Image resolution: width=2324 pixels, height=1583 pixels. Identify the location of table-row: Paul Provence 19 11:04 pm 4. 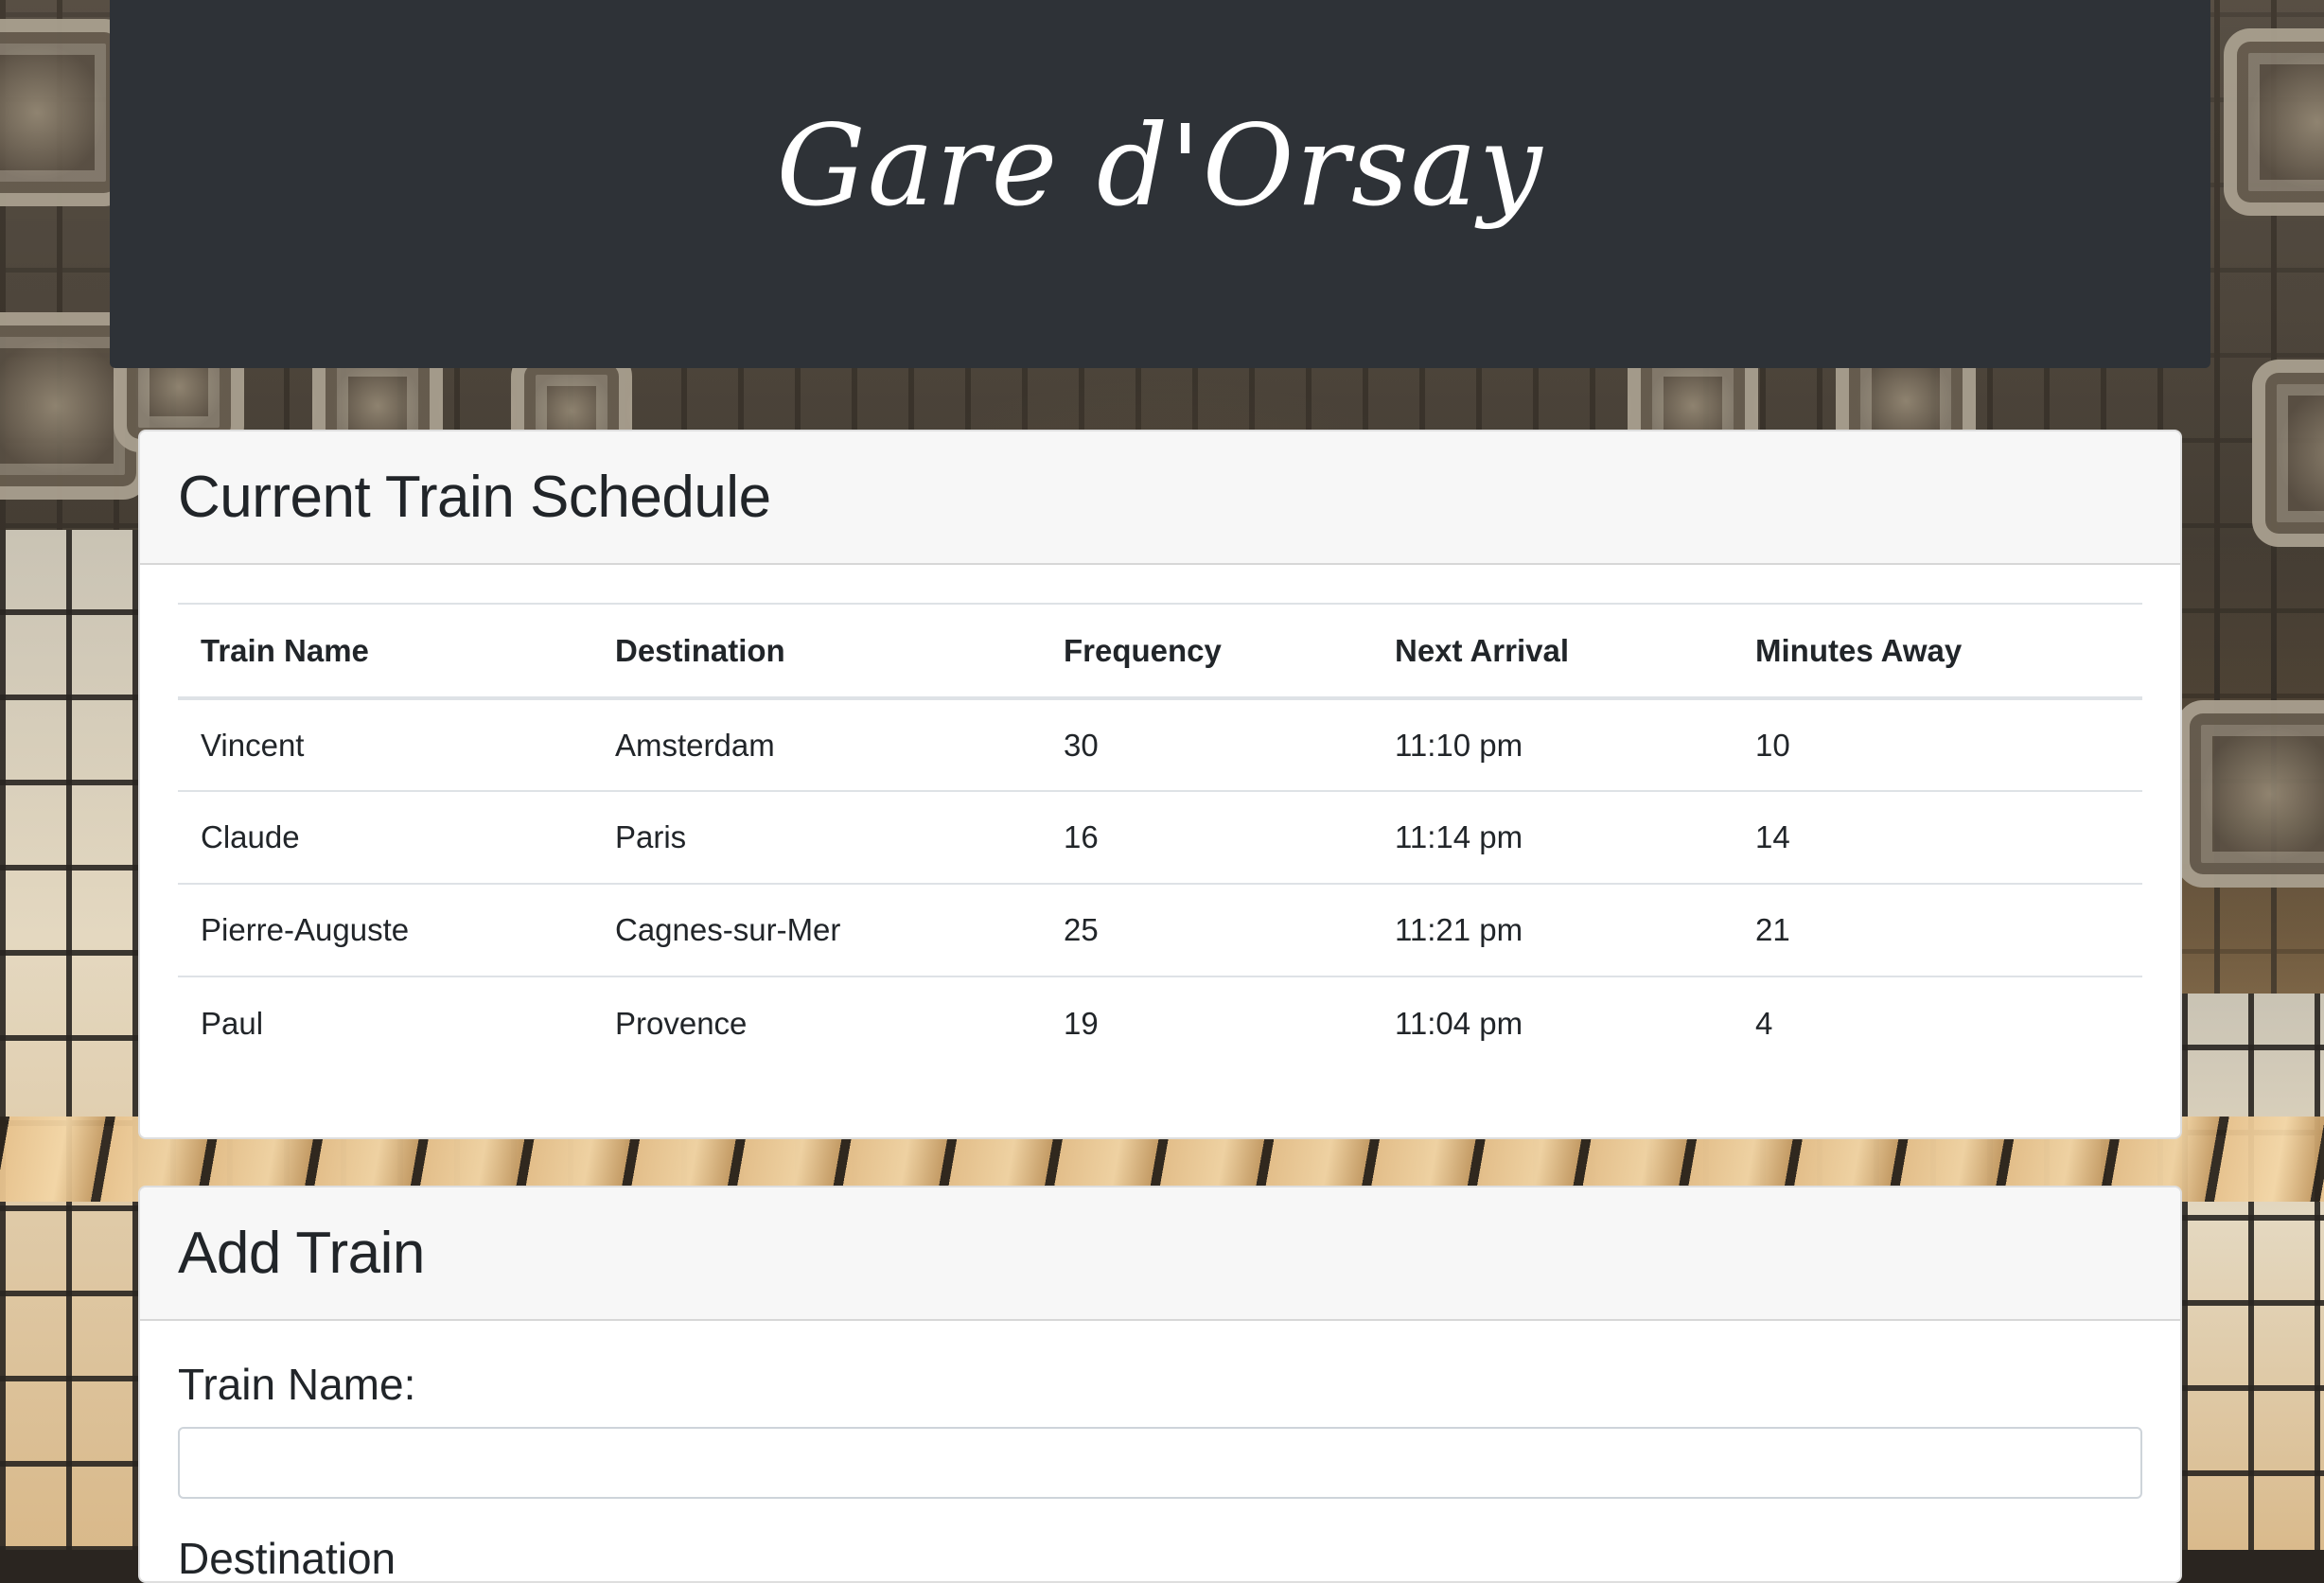
(1160, 1022).